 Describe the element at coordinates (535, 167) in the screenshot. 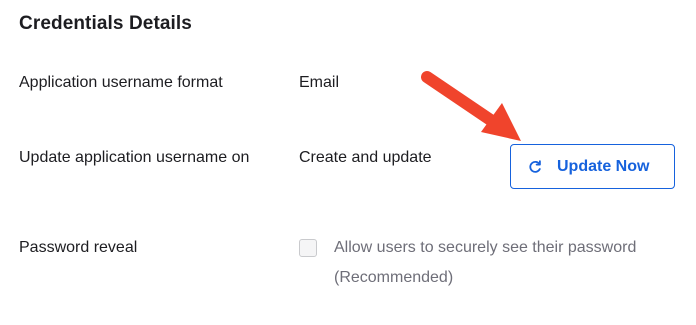

I see `refresh-icon` at that location.